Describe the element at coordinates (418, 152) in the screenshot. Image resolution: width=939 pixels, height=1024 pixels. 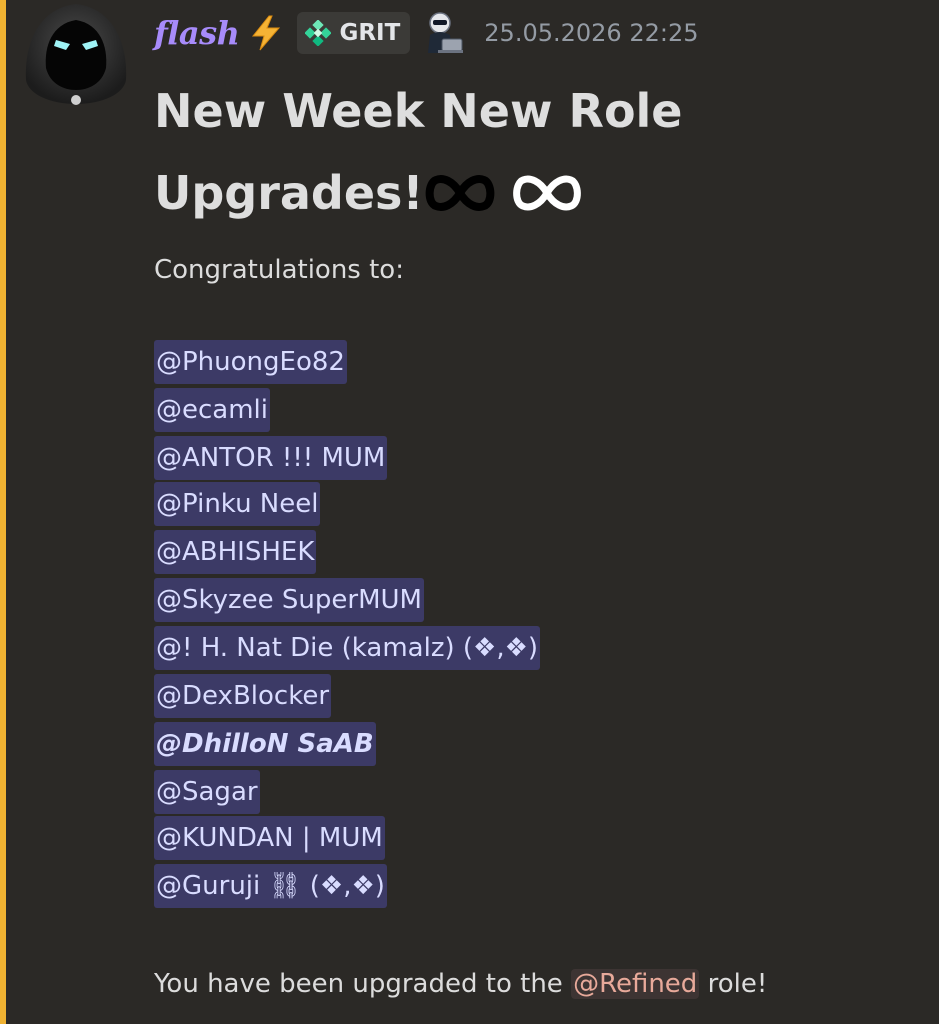
I see `message-heading-text: New Week New Role Upgrades!` at that location.